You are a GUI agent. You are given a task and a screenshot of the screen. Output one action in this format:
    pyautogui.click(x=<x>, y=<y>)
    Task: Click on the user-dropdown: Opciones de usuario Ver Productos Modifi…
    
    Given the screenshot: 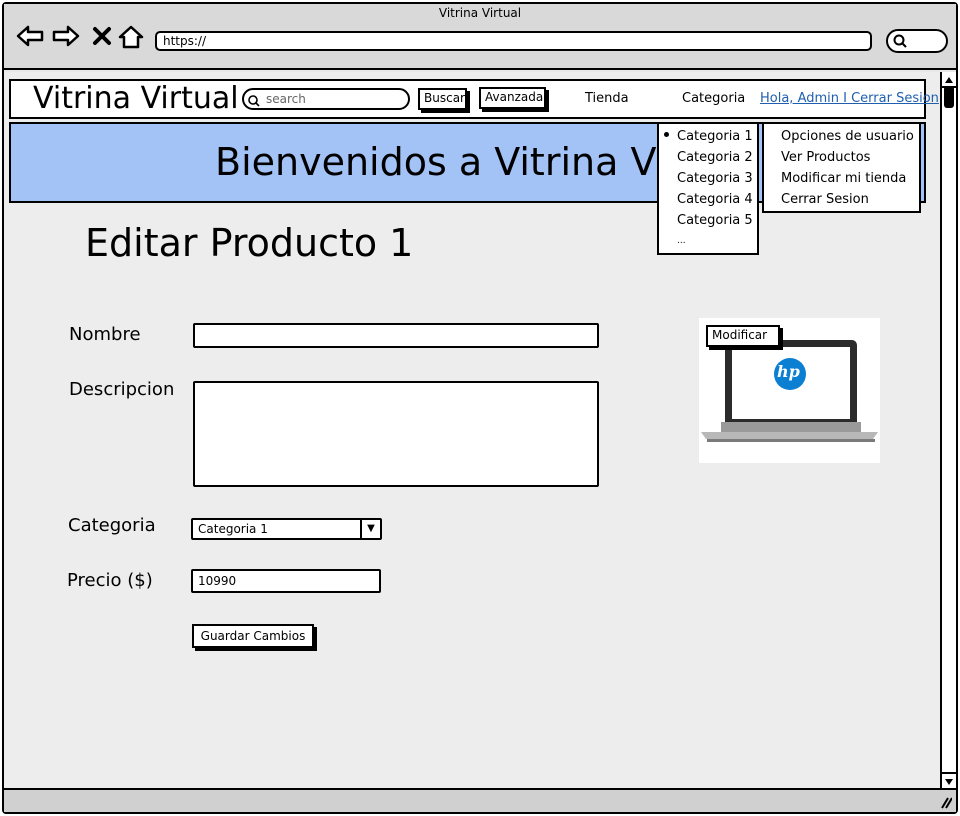 What is the action you would take?
    pyautogui.click(x=841, y=167)
    